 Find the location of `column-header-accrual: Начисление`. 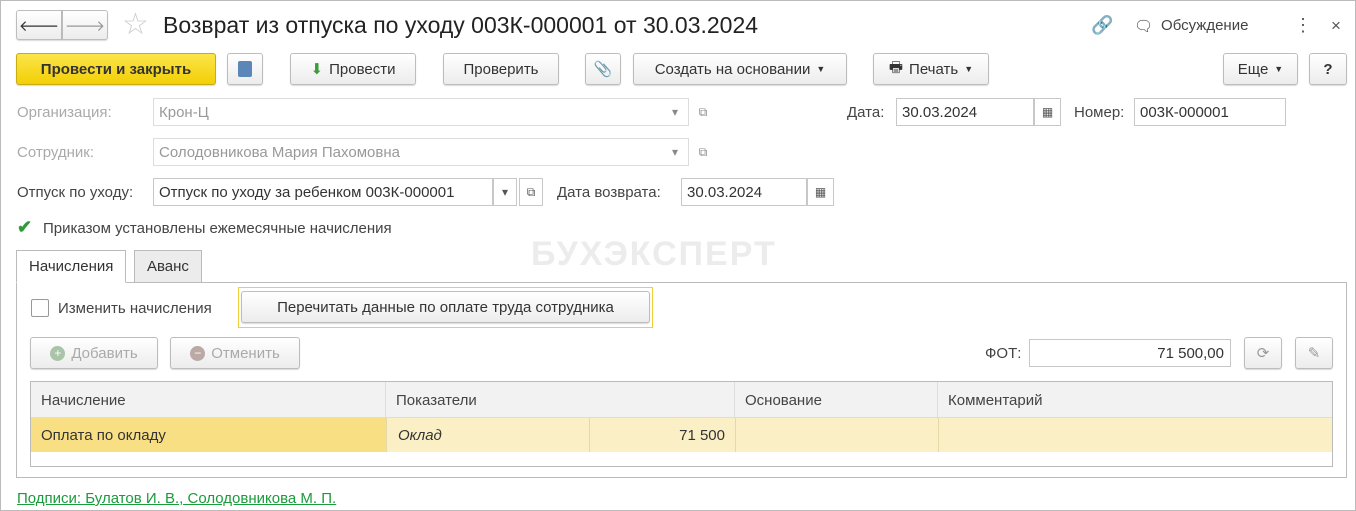

column-header-accrual: Начисление is located at coordinates (208, 400).